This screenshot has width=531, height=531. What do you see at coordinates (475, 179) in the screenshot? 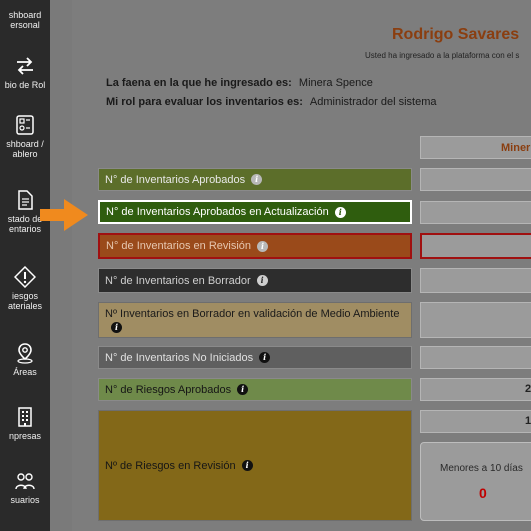
I see `value-inventarios-aprobados` at bounding box center [475, 179].